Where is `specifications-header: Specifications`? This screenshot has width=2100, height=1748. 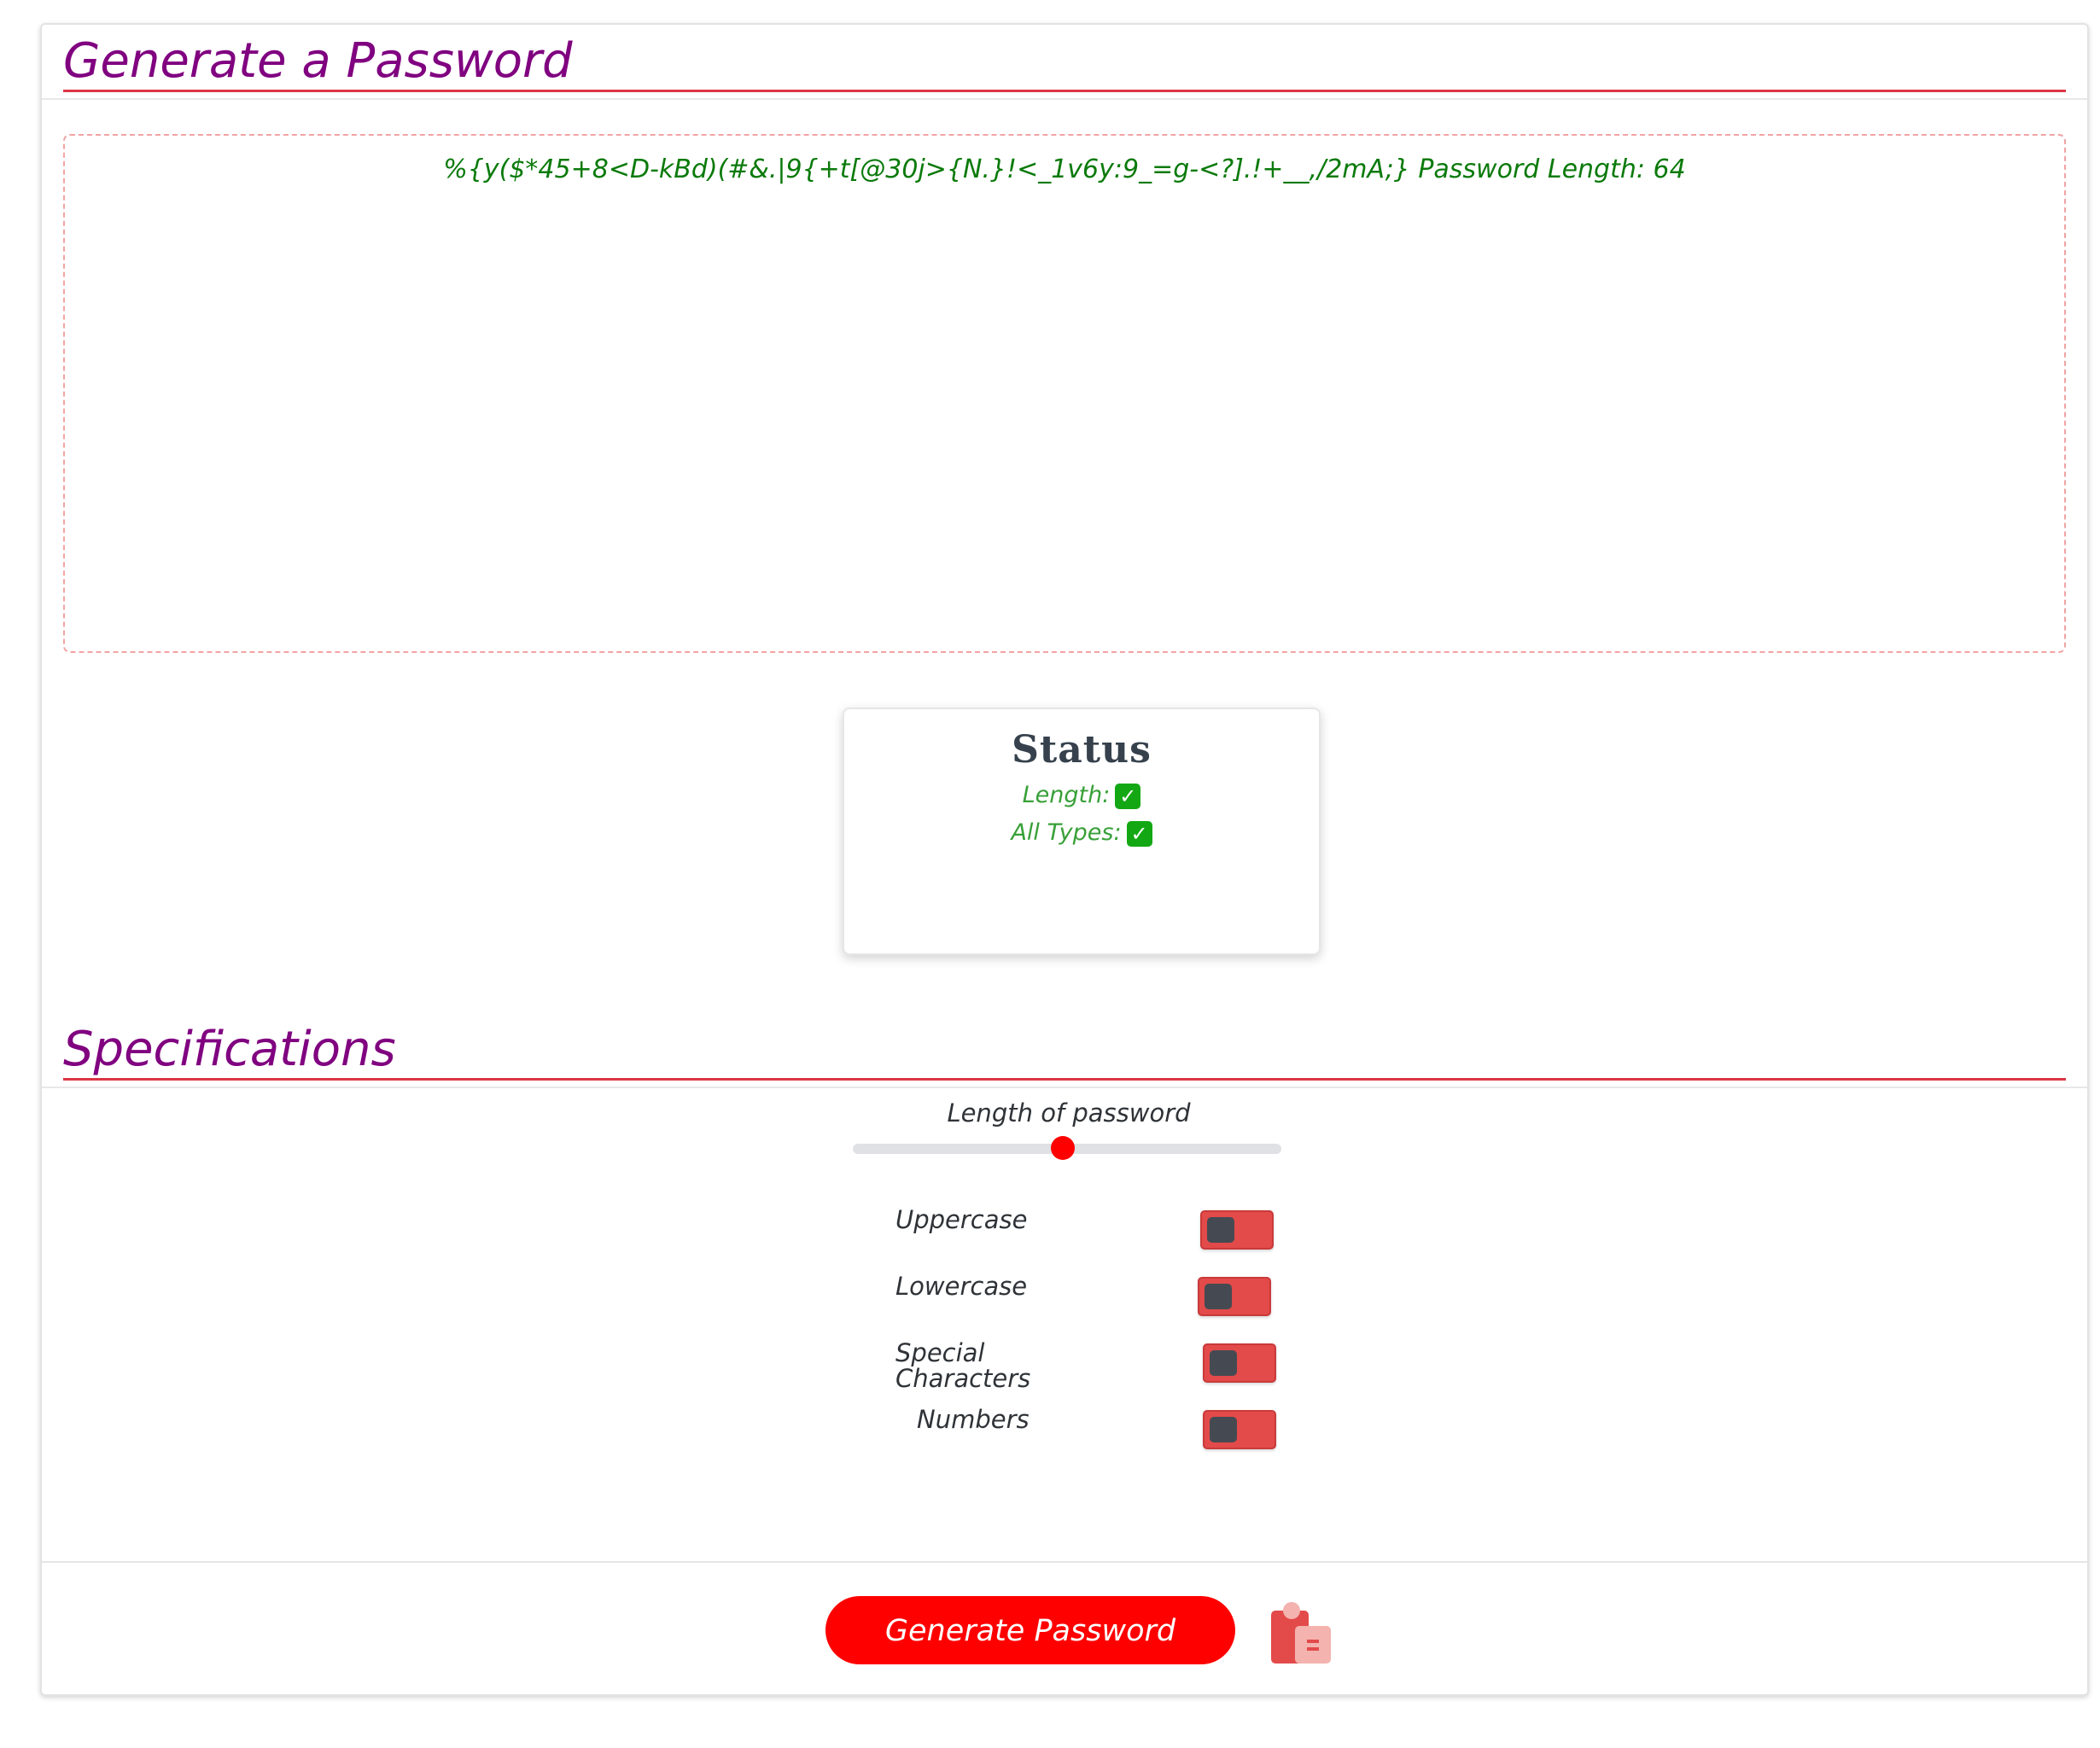 specifications-header: Specifications is located at coordinates (1064, 1043).